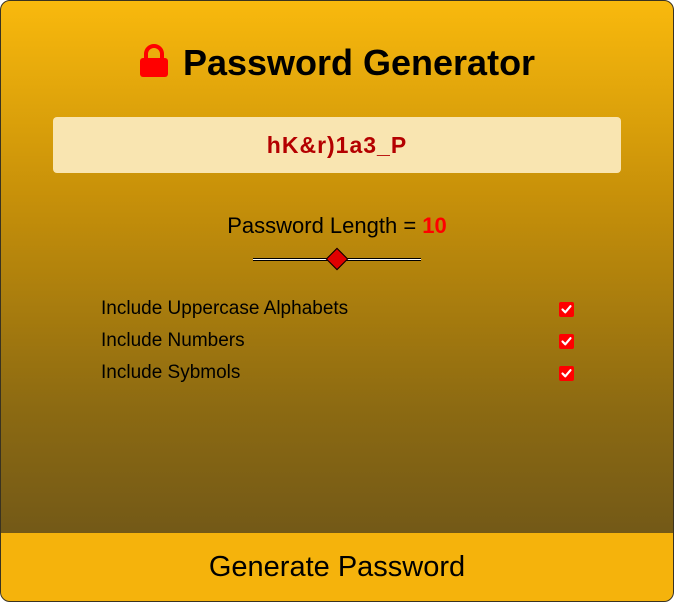 The width and height of the screenshot is (674, 602). Describe the element at coordinates (339, 374) in the screenshot. I see `option-symbols: Include Sybmols` at that location.